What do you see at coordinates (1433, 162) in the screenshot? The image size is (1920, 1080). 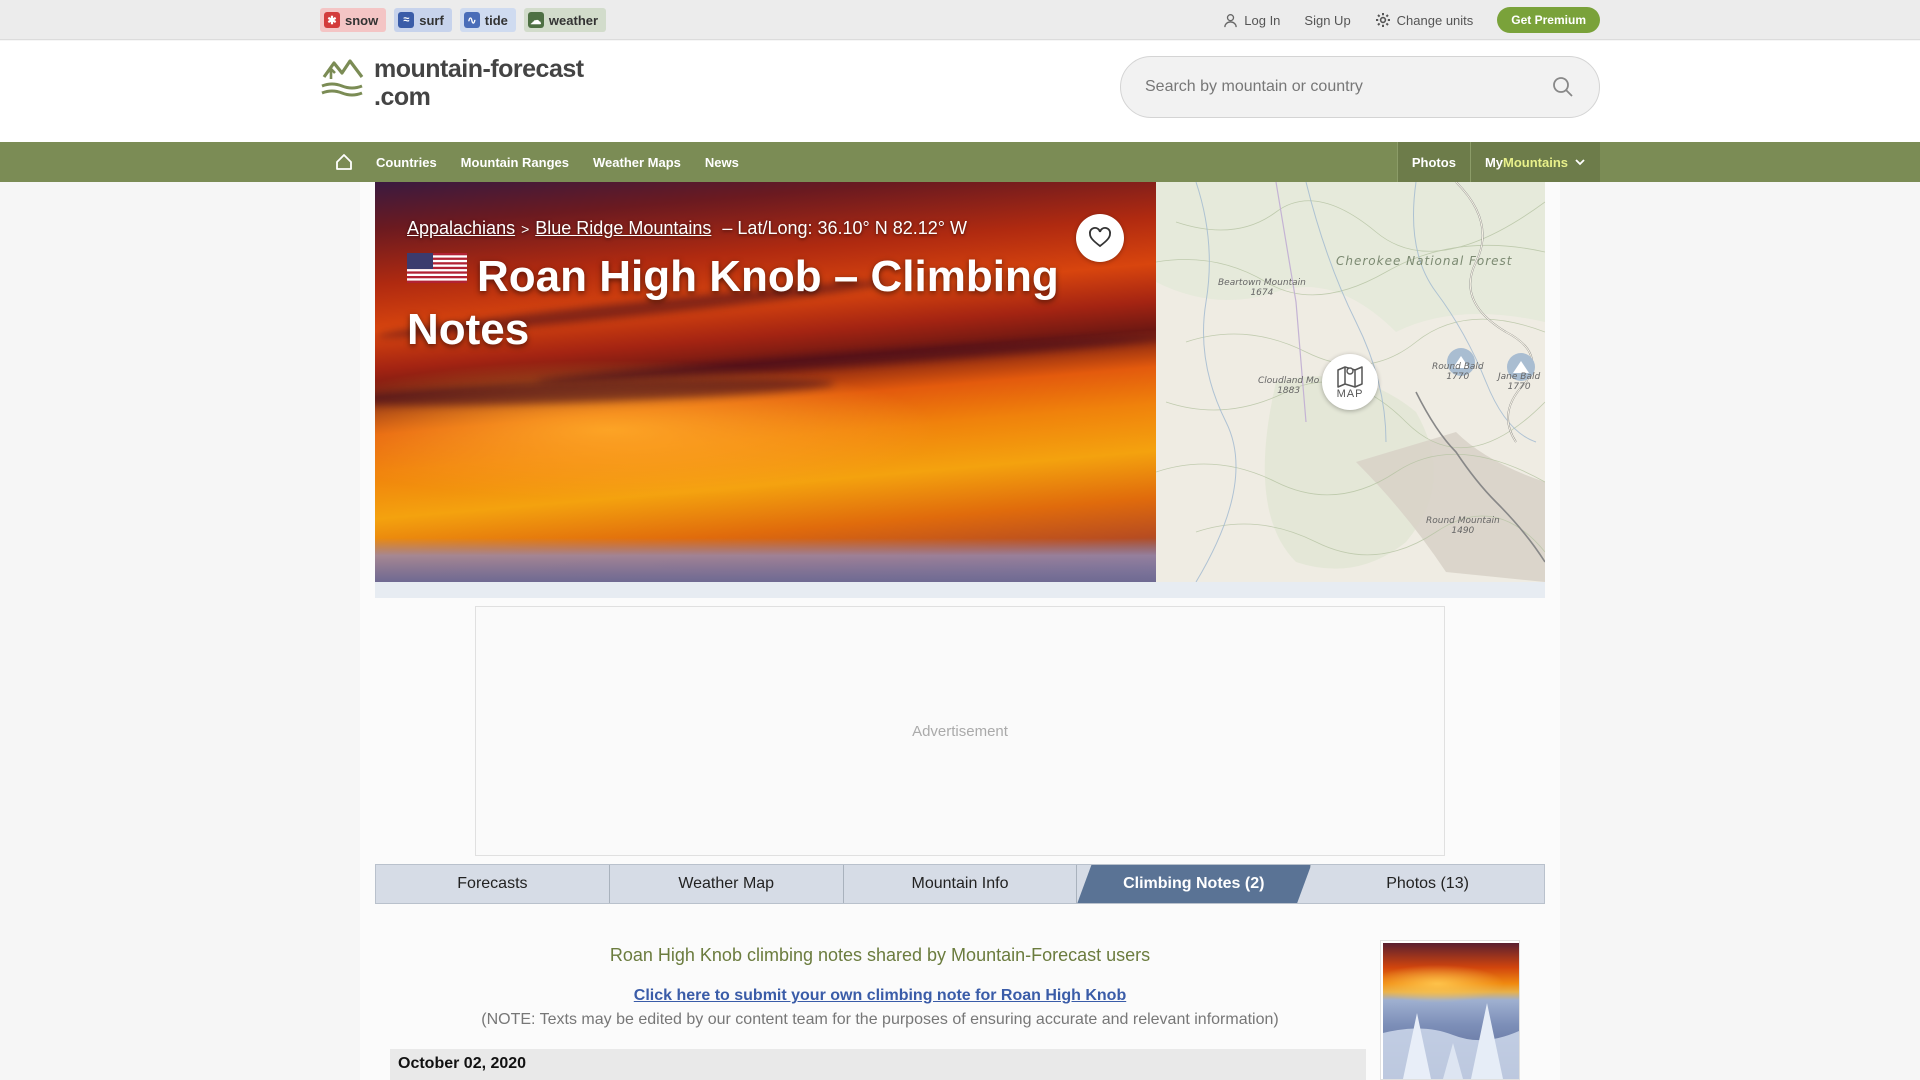 I see `nav-photos: Photos` at bounding box center [1433, 162].